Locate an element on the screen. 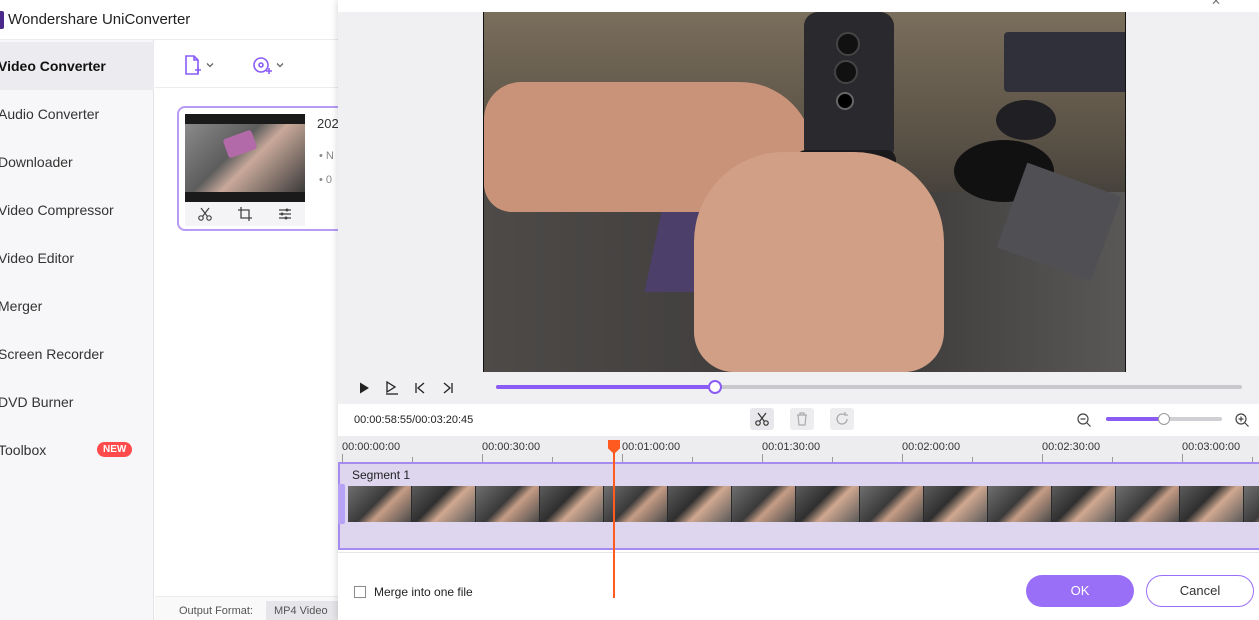 This screenshot has width=1259, height=620. trash-icon is located at coordinates (802, 419).